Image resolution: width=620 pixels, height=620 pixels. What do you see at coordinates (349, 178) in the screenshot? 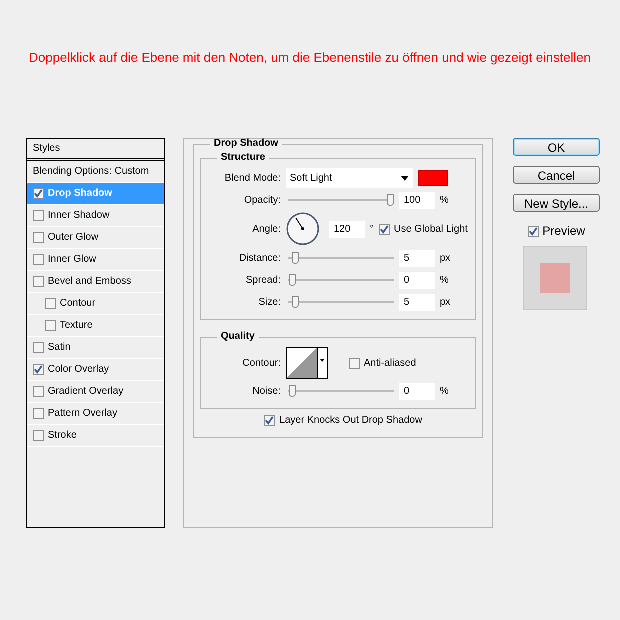
I see `blend-mode-dropdown: Soft Light` at bounding box center [349, 178].